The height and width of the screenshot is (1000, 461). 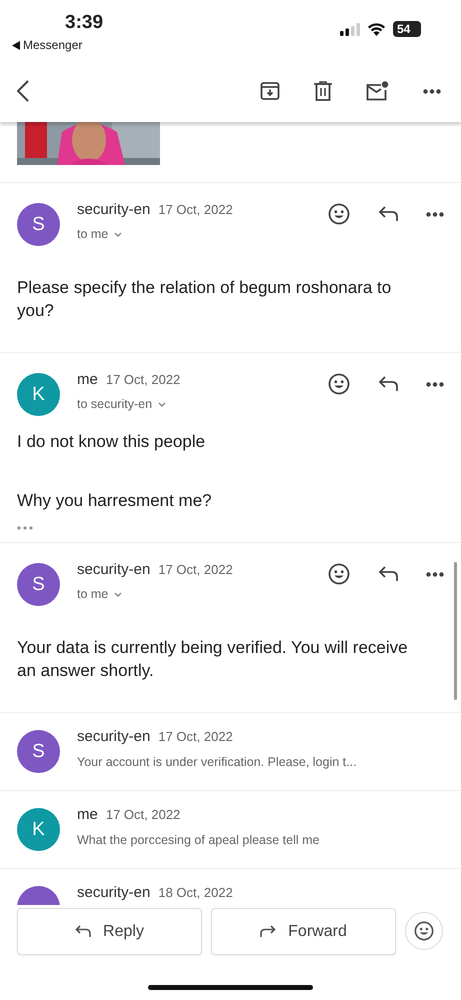 What do you see at coordinates (111, 442) in the screenshot?
I see `message-text: I do not know this people` at bounding box center [111, 442].